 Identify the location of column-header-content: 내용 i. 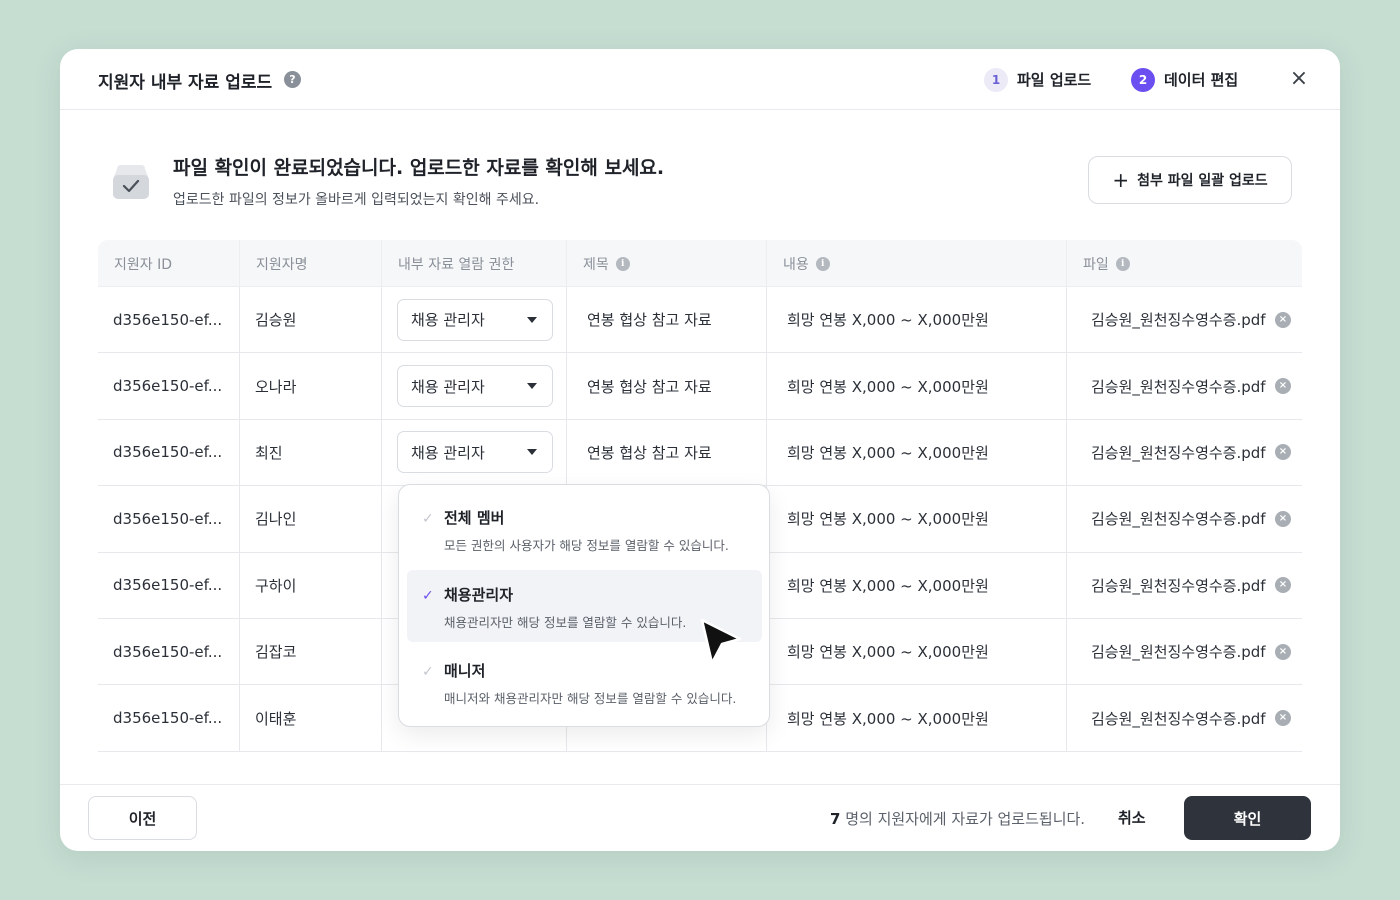
(917, 263).